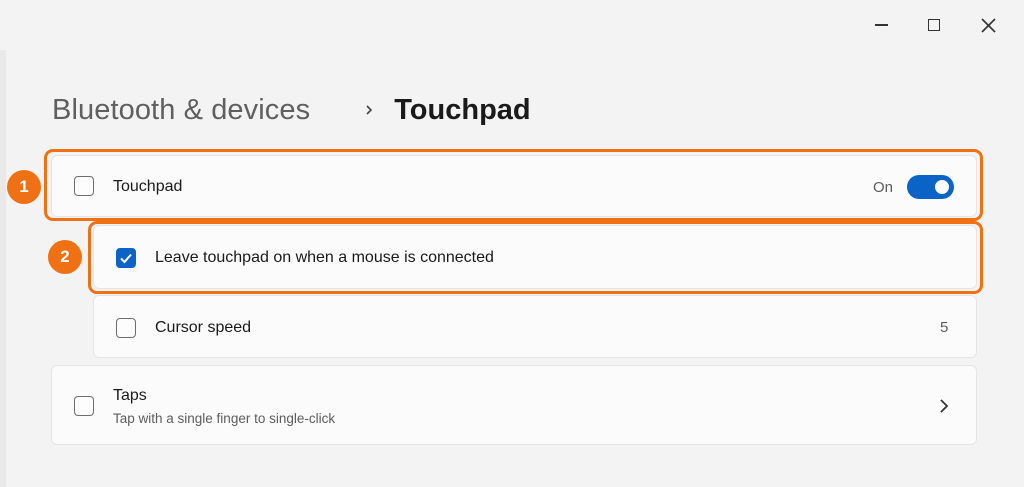 This screenshot has width=1024, height=487. I want to click on leave-touchpad-on-checkbox, so click(126, 258).